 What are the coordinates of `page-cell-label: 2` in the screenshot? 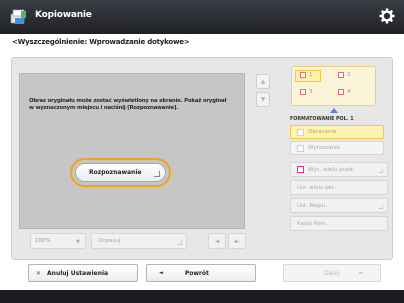 It's located at (349, 75).